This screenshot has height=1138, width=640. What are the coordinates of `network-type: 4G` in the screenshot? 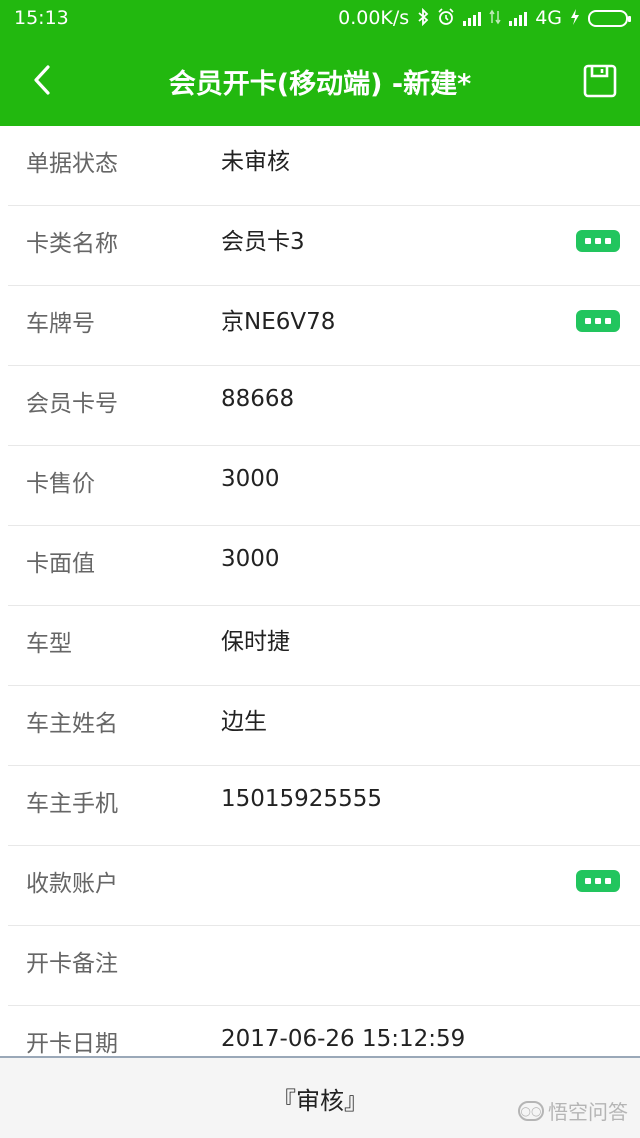 It's located at (548, 18).